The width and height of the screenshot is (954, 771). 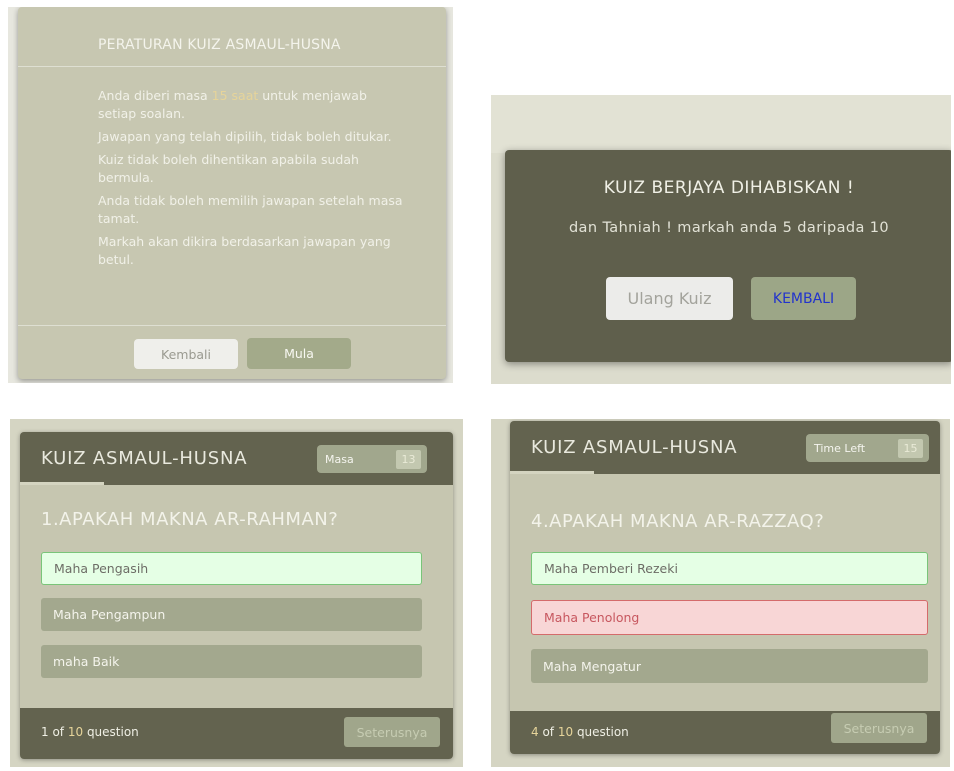 I want to click on score-text: dan Tahniah ! markah anda 5 daripada 10, so click(x=729, y=228).